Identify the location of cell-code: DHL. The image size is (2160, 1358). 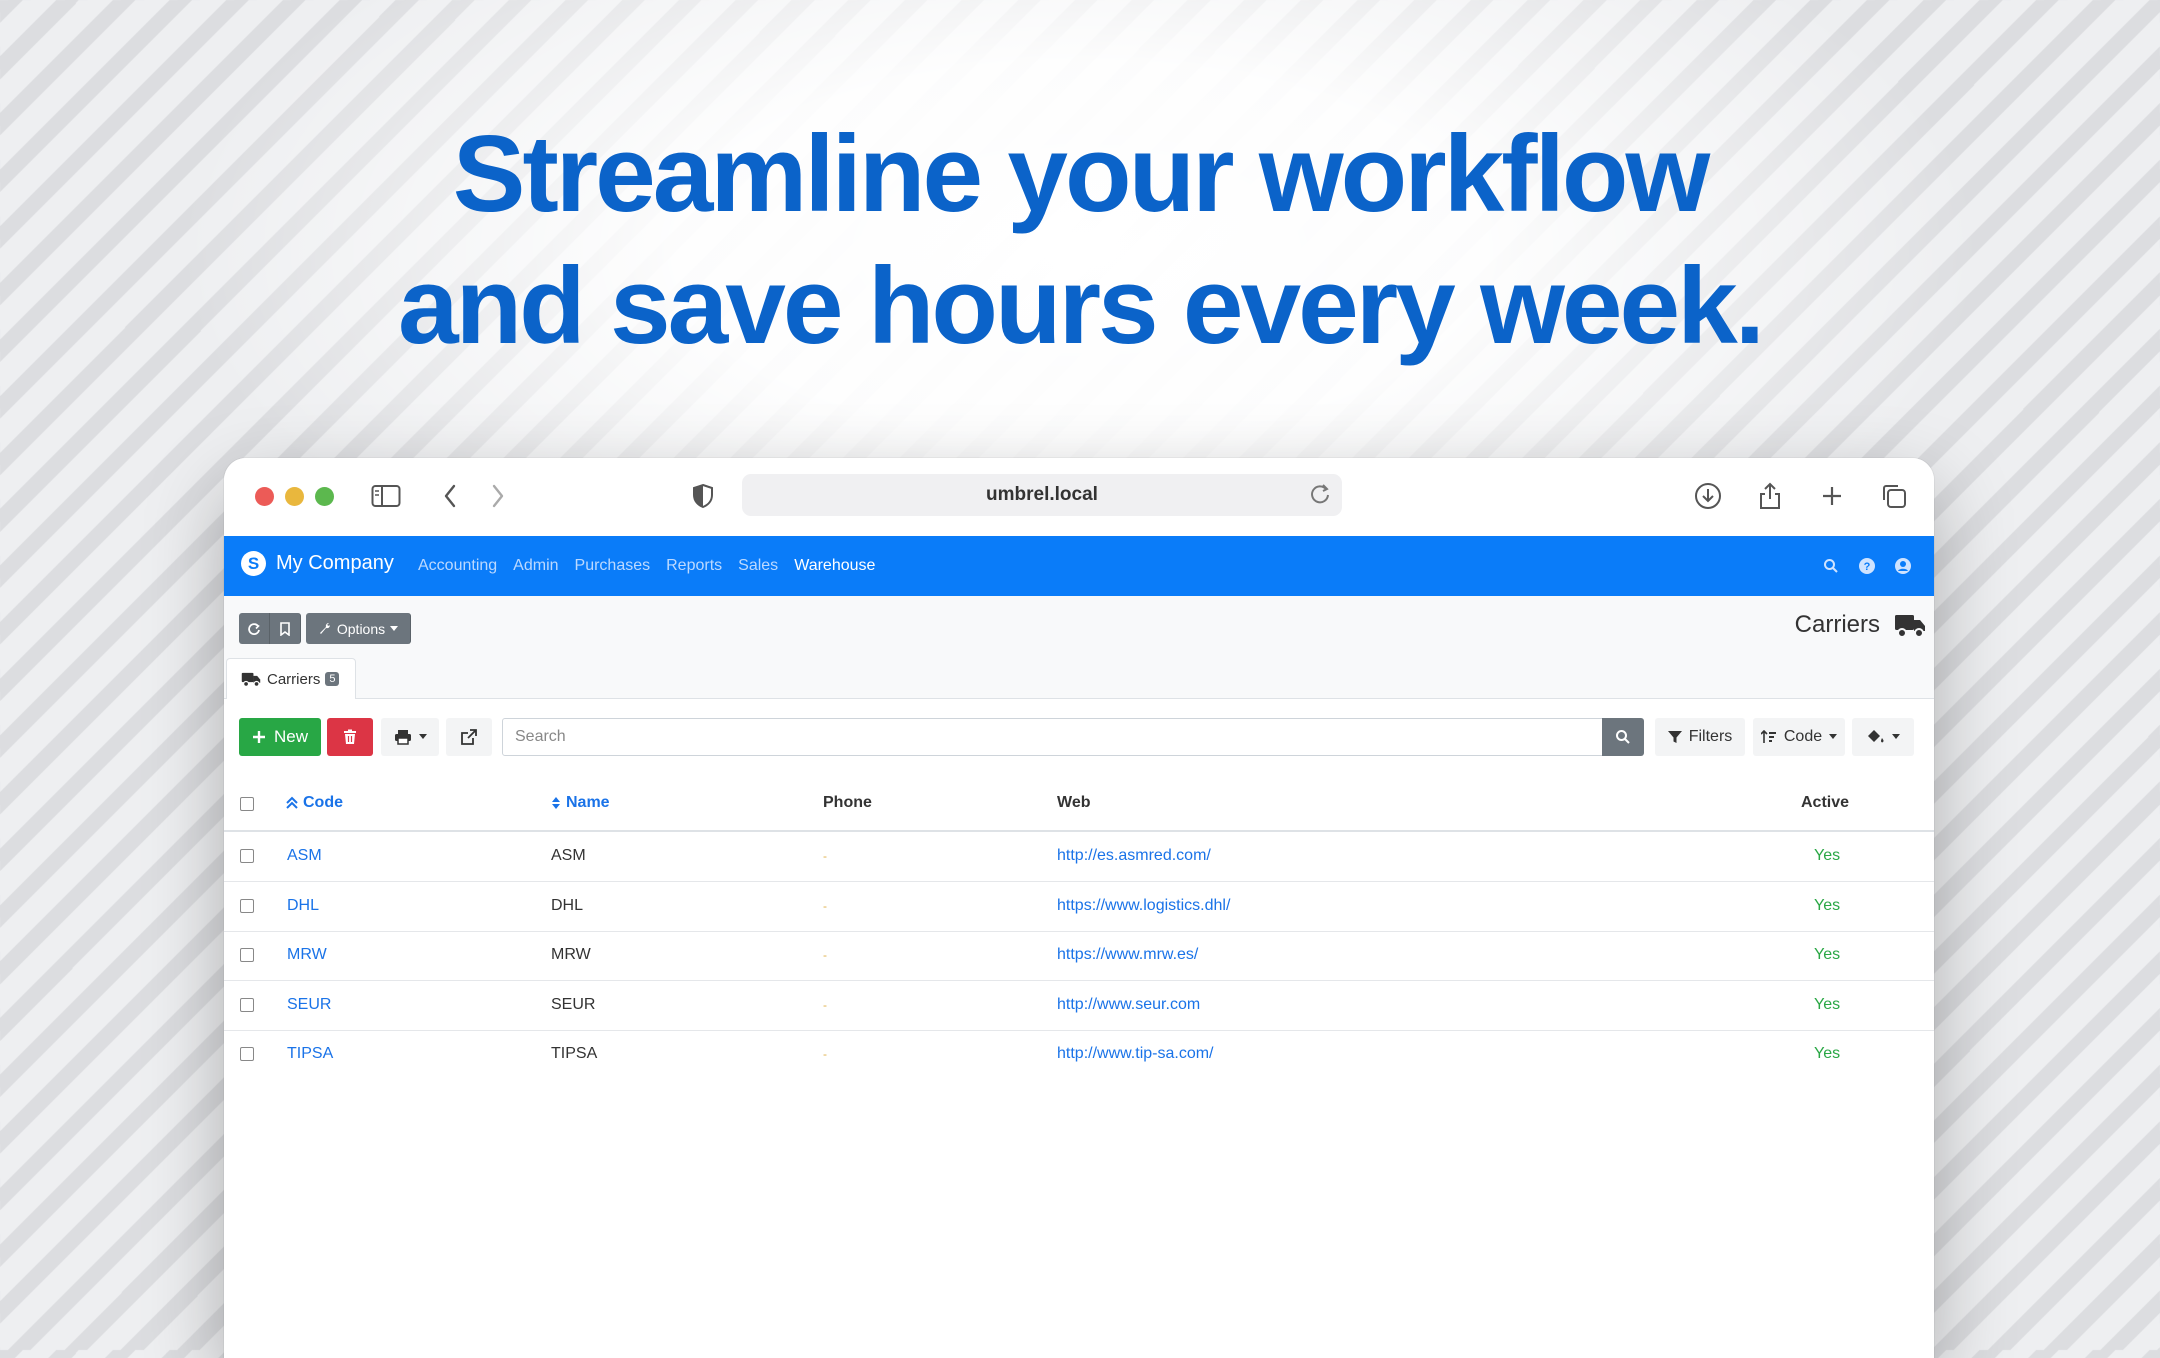
(303, 906).